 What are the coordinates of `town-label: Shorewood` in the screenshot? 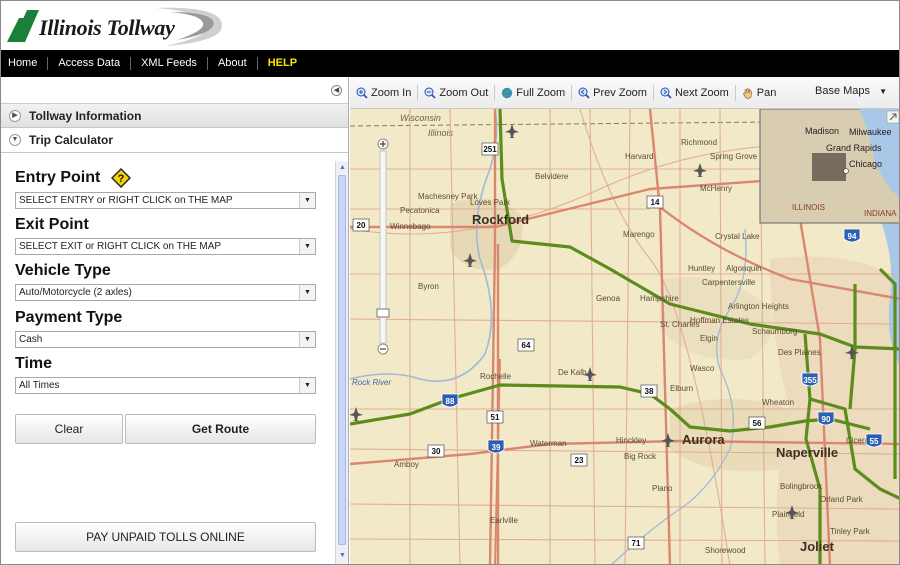 It's located at (725, 550).